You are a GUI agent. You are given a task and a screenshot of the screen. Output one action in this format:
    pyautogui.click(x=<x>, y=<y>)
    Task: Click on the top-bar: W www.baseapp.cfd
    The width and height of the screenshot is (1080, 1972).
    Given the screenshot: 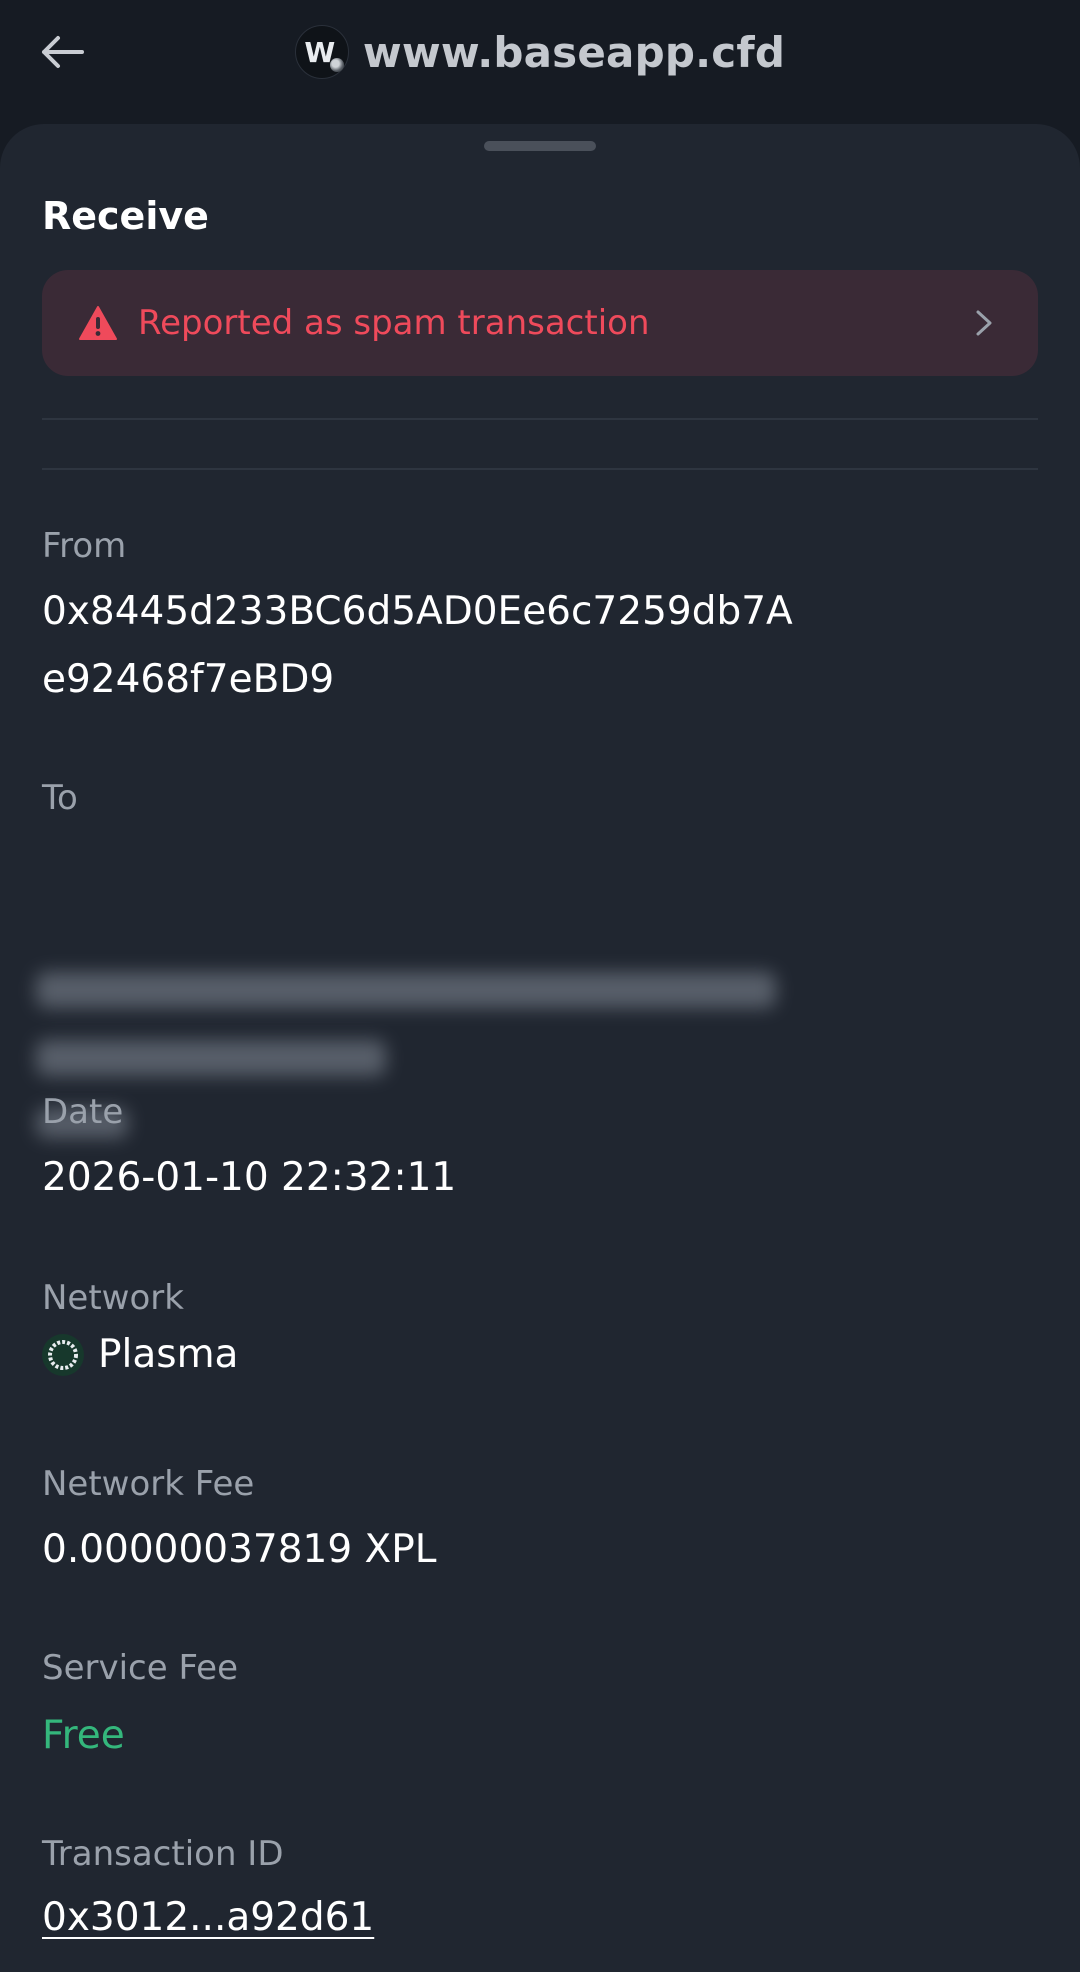 What is the action you would take?
    pyautogui.click(x=540, y=63)
    